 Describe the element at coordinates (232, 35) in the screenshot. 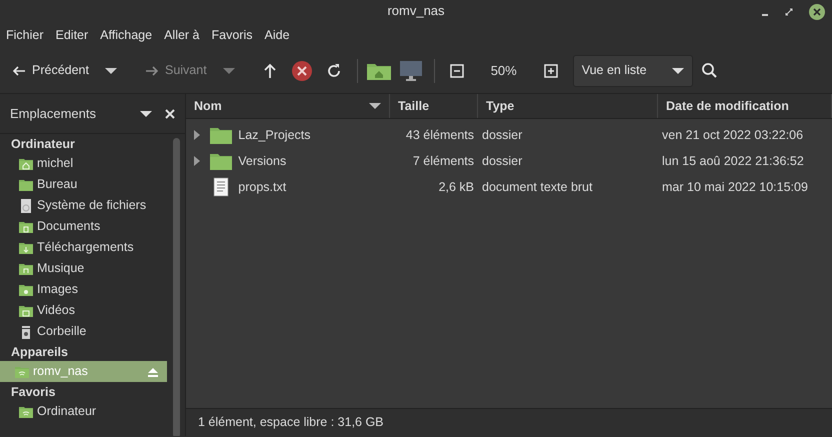

I see `menu-item: Favoris` at that location.